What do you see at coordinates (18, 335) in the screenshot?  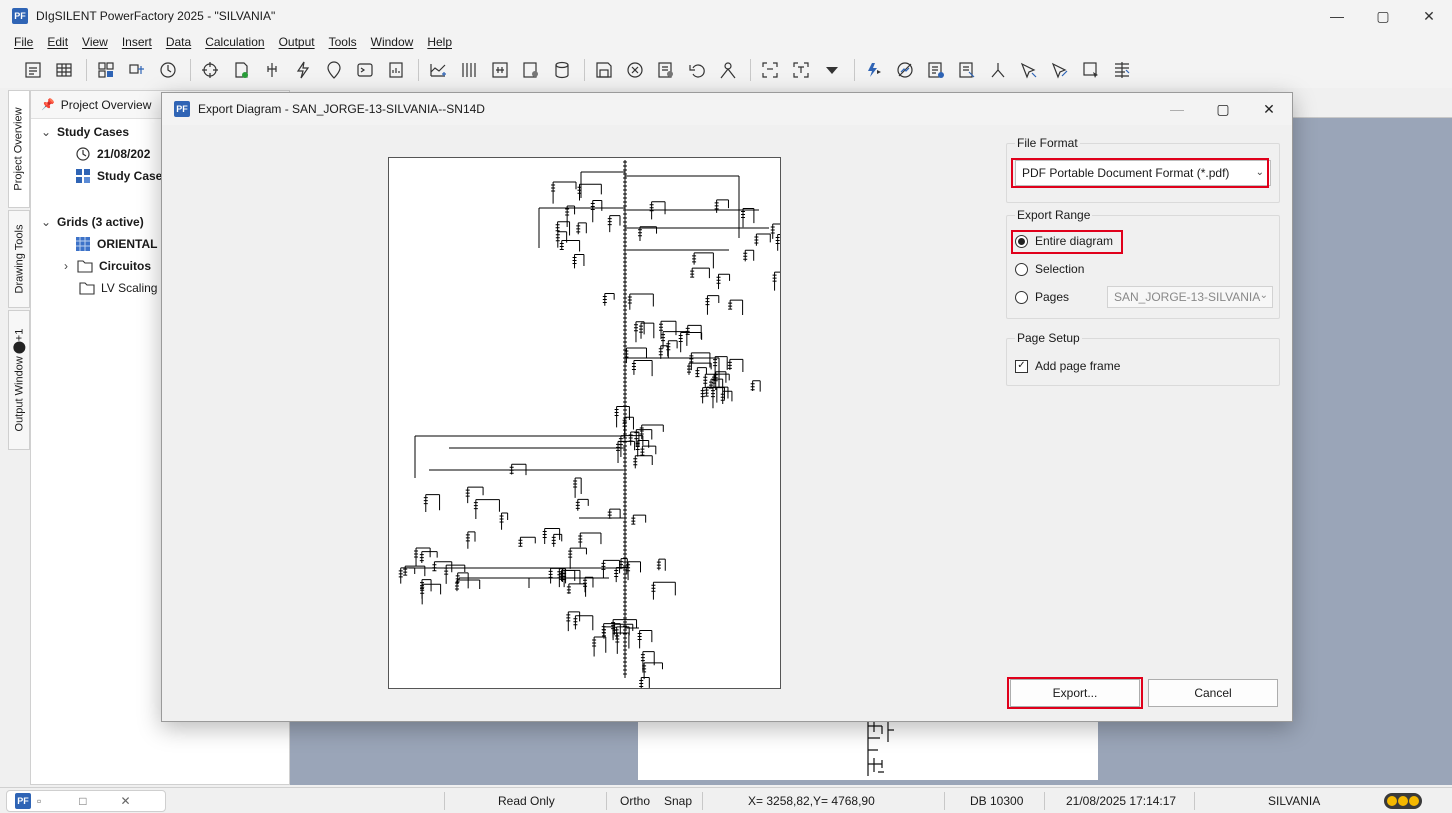 I see `output-plus-one: +1` at bounding box center [18, 335].